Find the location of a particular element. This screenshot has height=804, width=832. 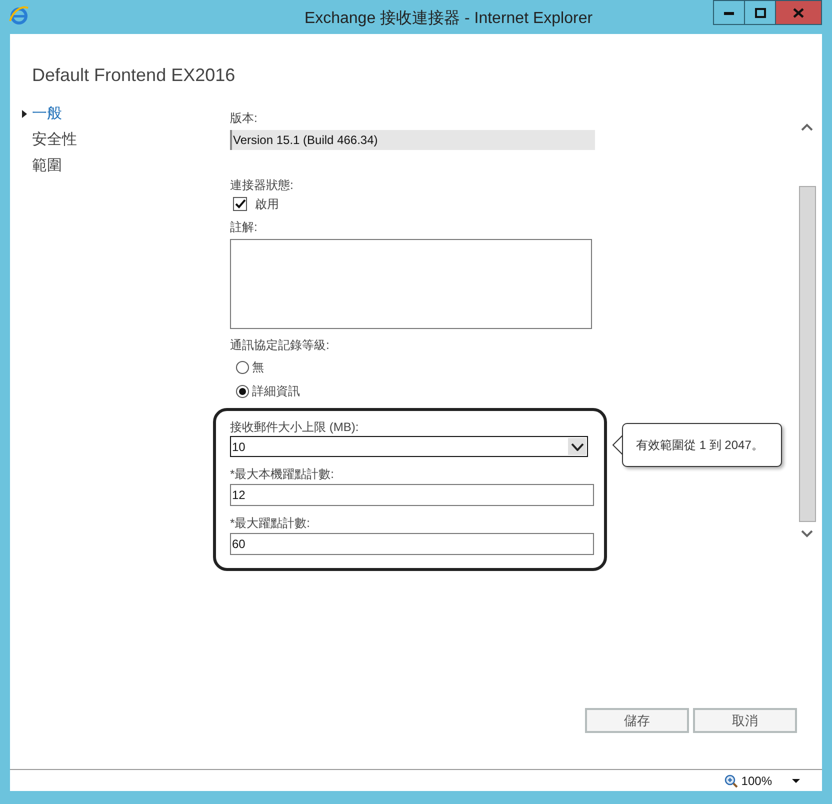

input-field: 60 is located at coordinates (412, 544).